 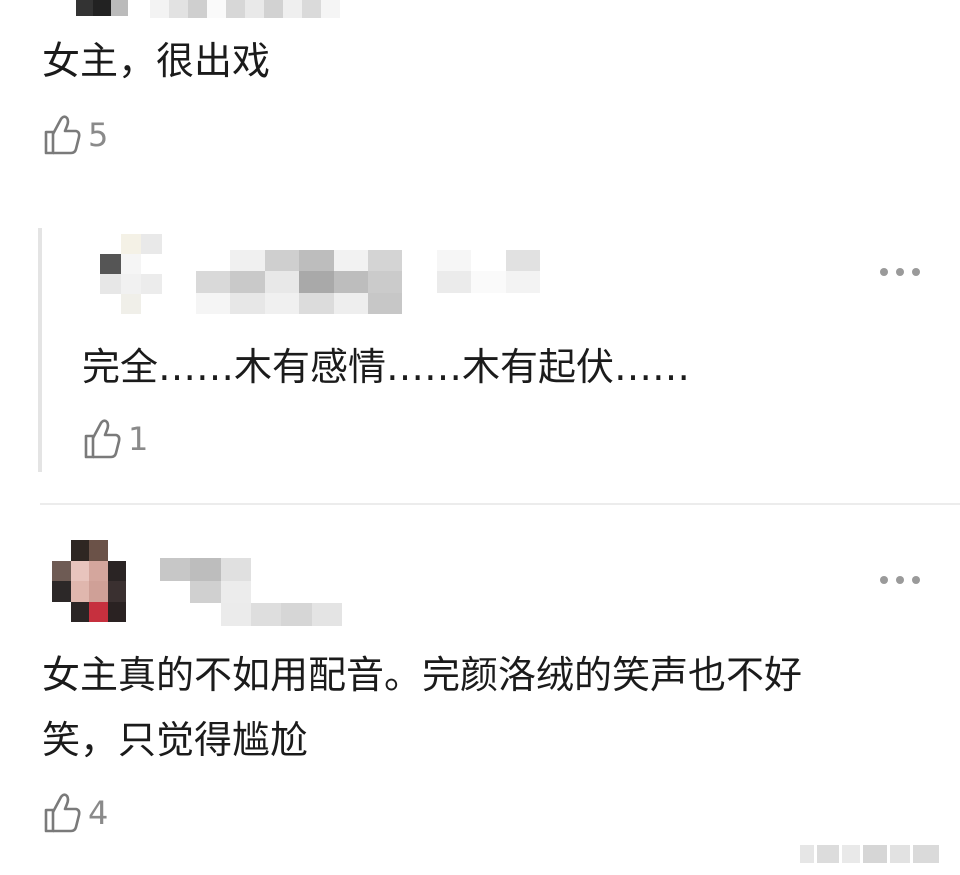 What do you see at coordinates (245, 9) in the screenshot?
I see `comment-1-username` at bounding box center [245, 9].